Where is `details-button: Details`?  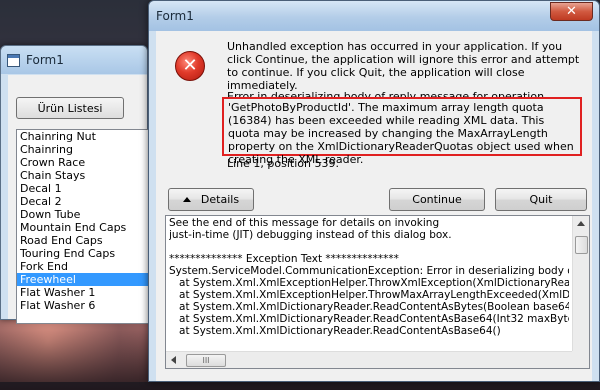
details-button: Details is located at coordinates (211, 199).